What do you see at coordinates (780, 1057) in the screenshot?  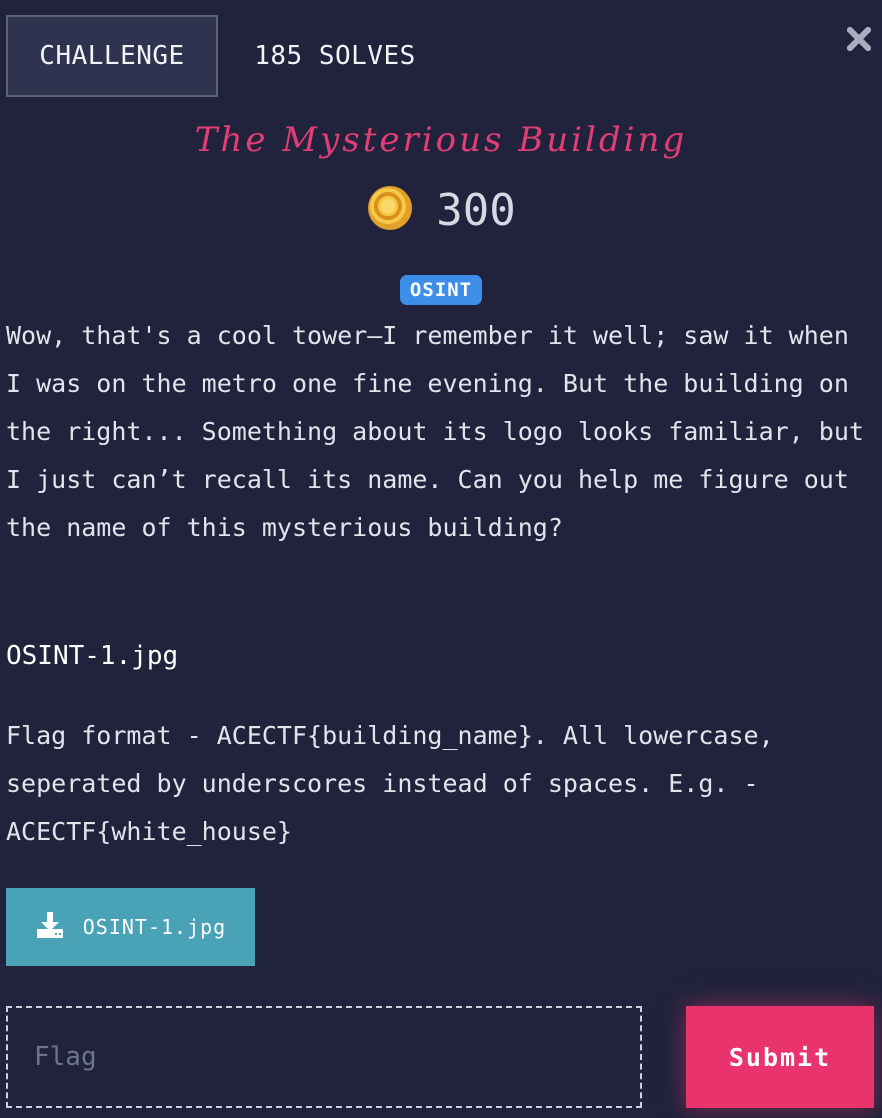 I see `submit-button: Submit` at bounding box center [780, 1057].